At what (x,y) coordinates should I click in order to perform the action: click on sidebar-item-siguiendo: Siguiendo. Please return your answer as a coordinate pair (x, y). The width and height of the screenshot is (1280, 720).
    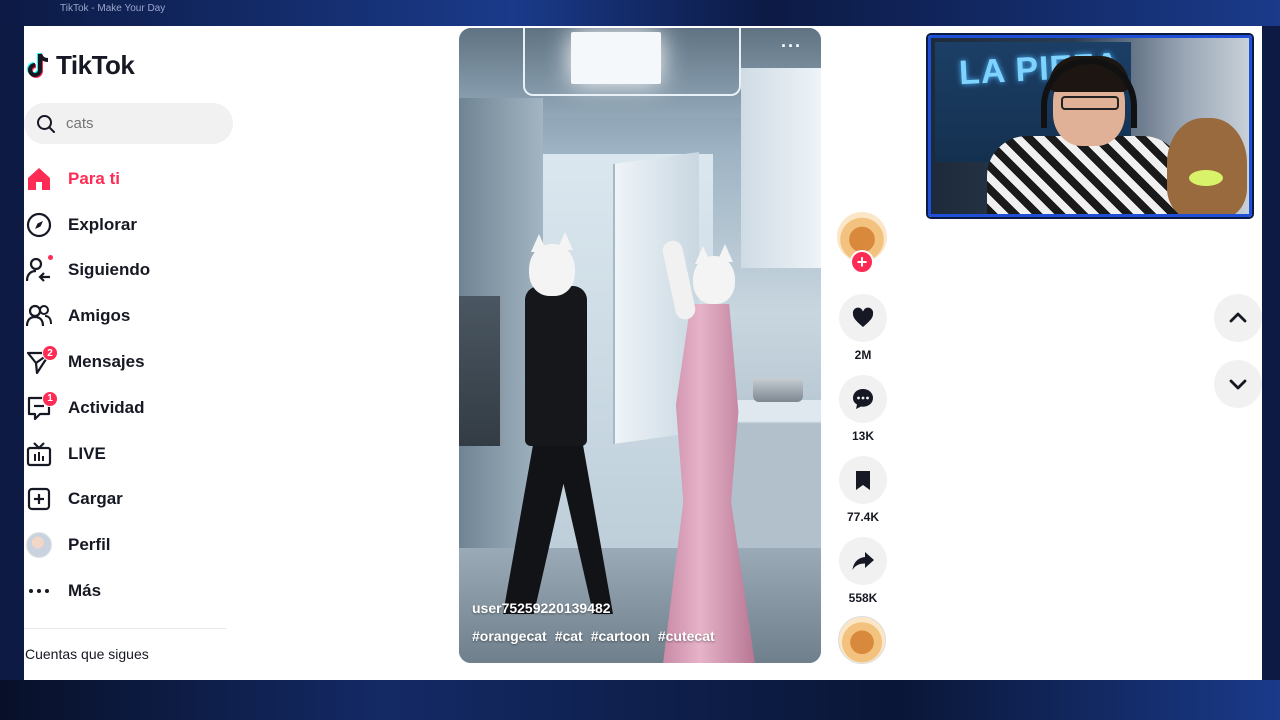
    Looking at the image, I should click on (129, 271).